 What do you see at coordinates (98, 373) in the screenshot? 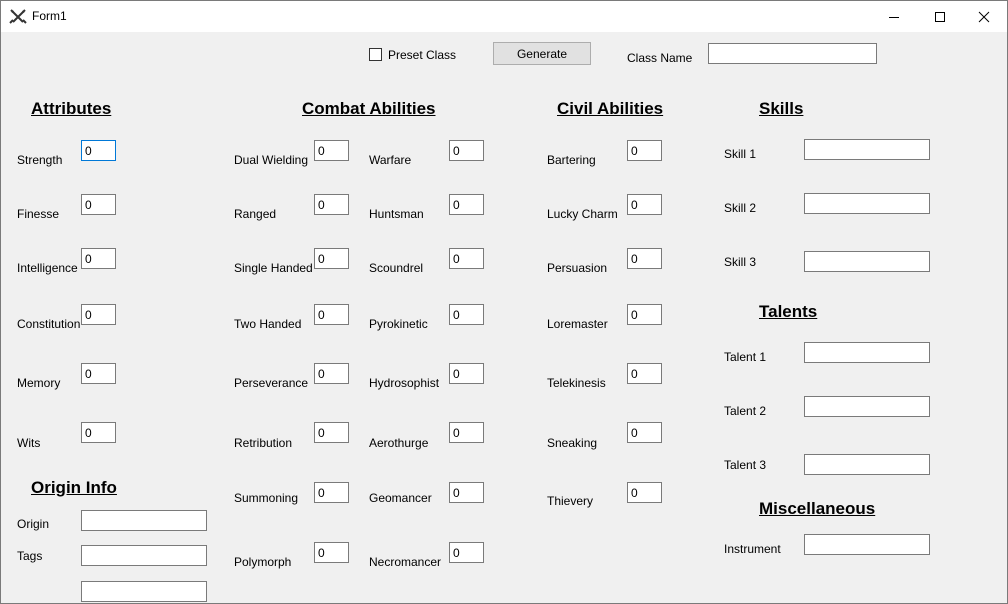
I see `memory-input` at bounding box center [98, 373].